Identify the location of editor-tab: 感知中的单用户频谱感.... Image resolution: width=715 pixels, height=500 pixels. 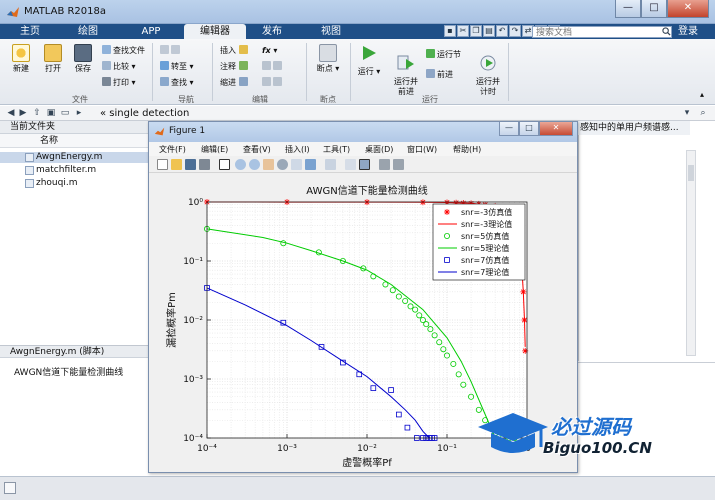
(634, 128).